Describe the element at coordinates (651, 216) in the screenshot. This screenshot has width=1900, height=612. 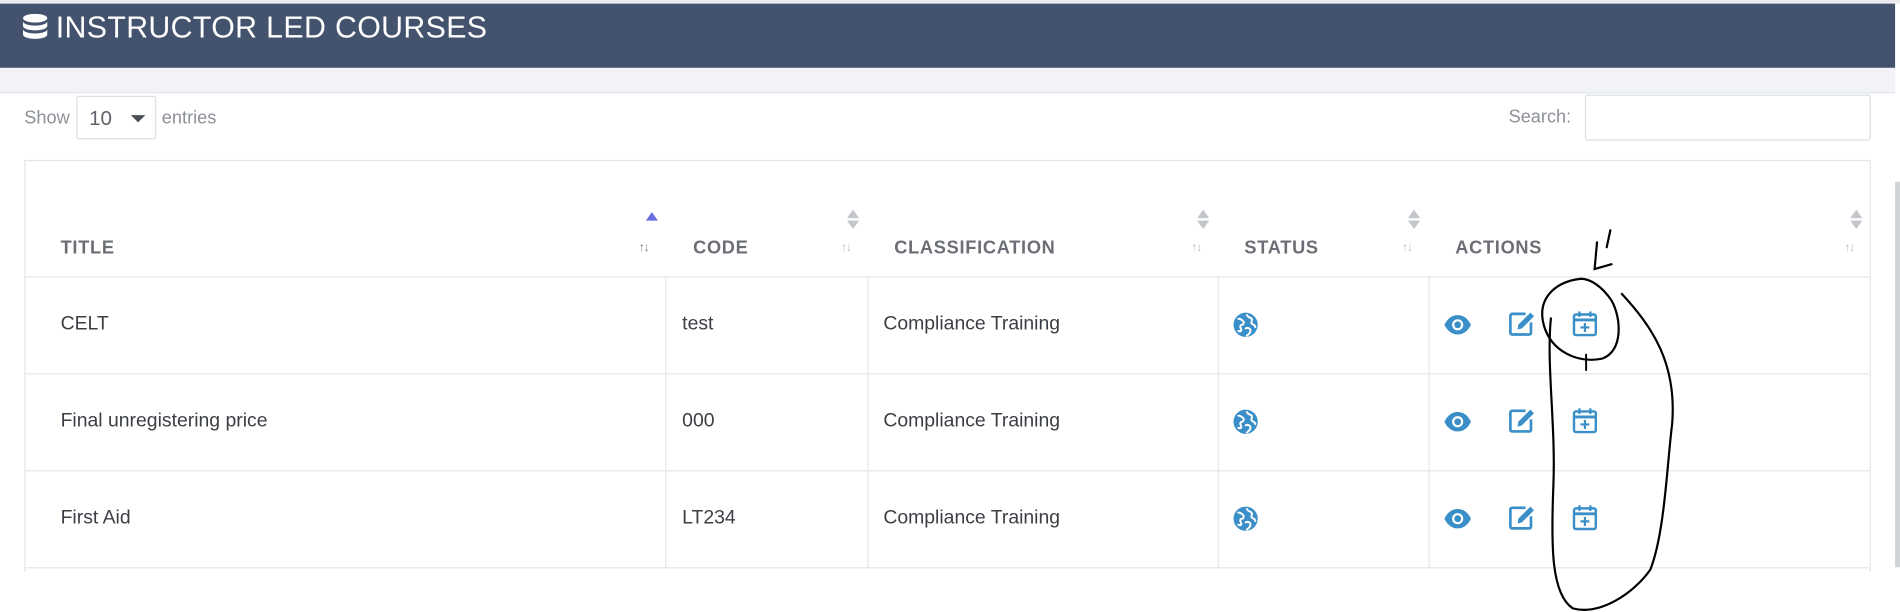
I see `sort-ascending-icon` at that location.